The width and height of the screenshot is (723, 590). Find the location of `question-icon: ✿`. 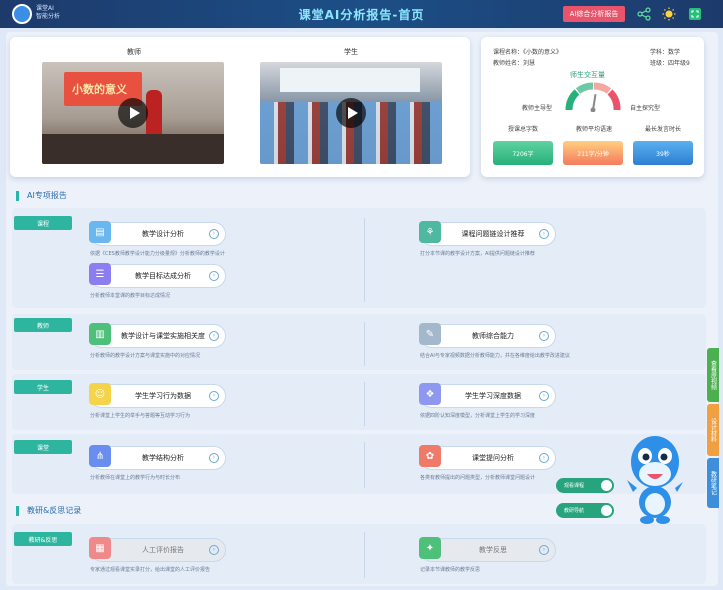

question-icon: ✿ is located at coordinates (430, 456).